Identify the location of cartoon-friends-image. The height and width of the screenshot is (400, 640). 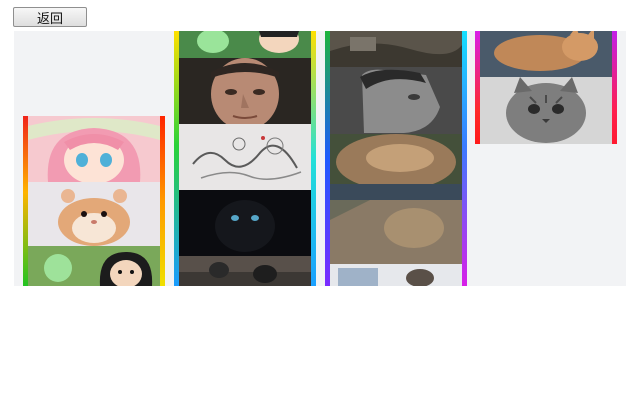
(94, 266).